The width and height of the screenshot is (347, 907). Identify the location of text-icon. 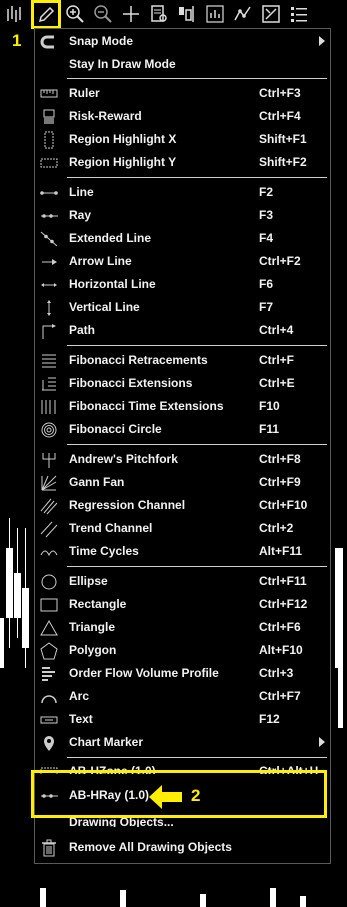
(49, 720).